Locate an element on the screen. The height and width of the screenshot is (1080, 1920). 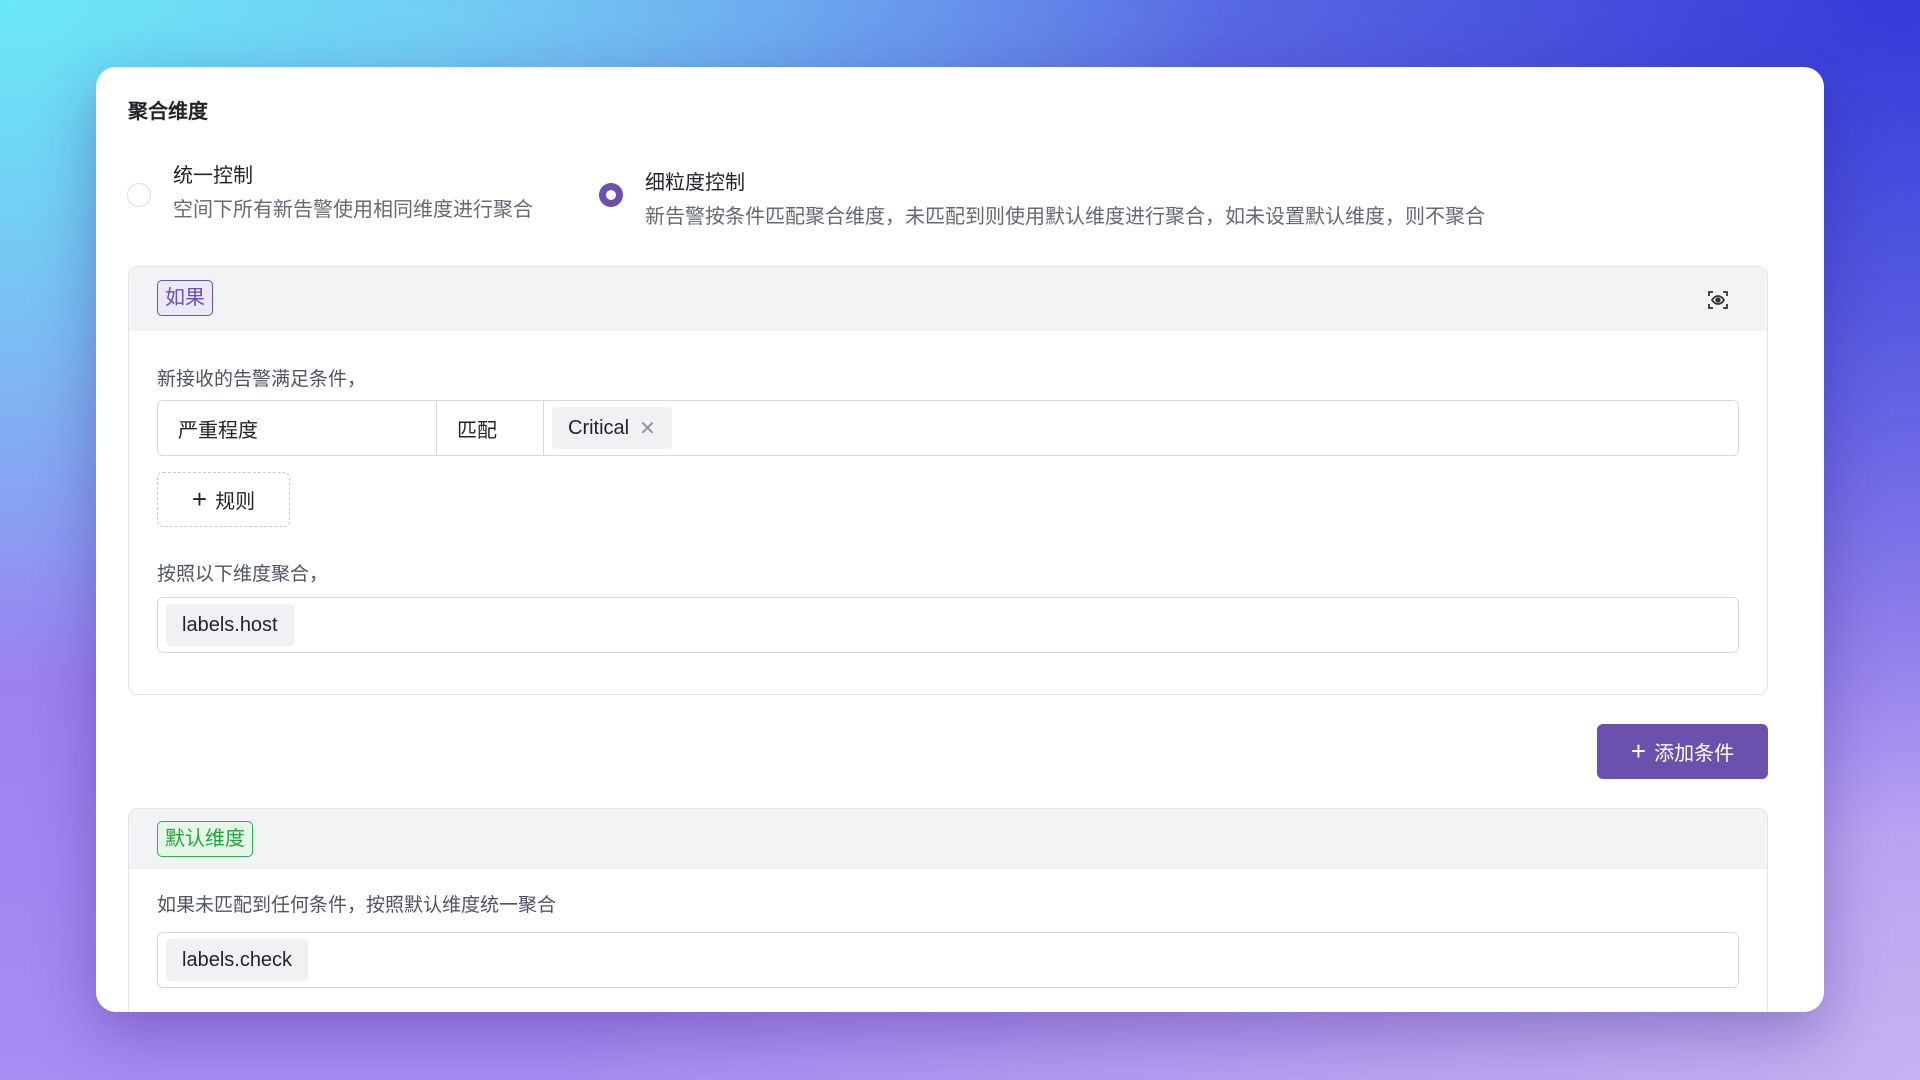
group-by-label: 按照以下维度聚合， is located at coordinates (243, 574).